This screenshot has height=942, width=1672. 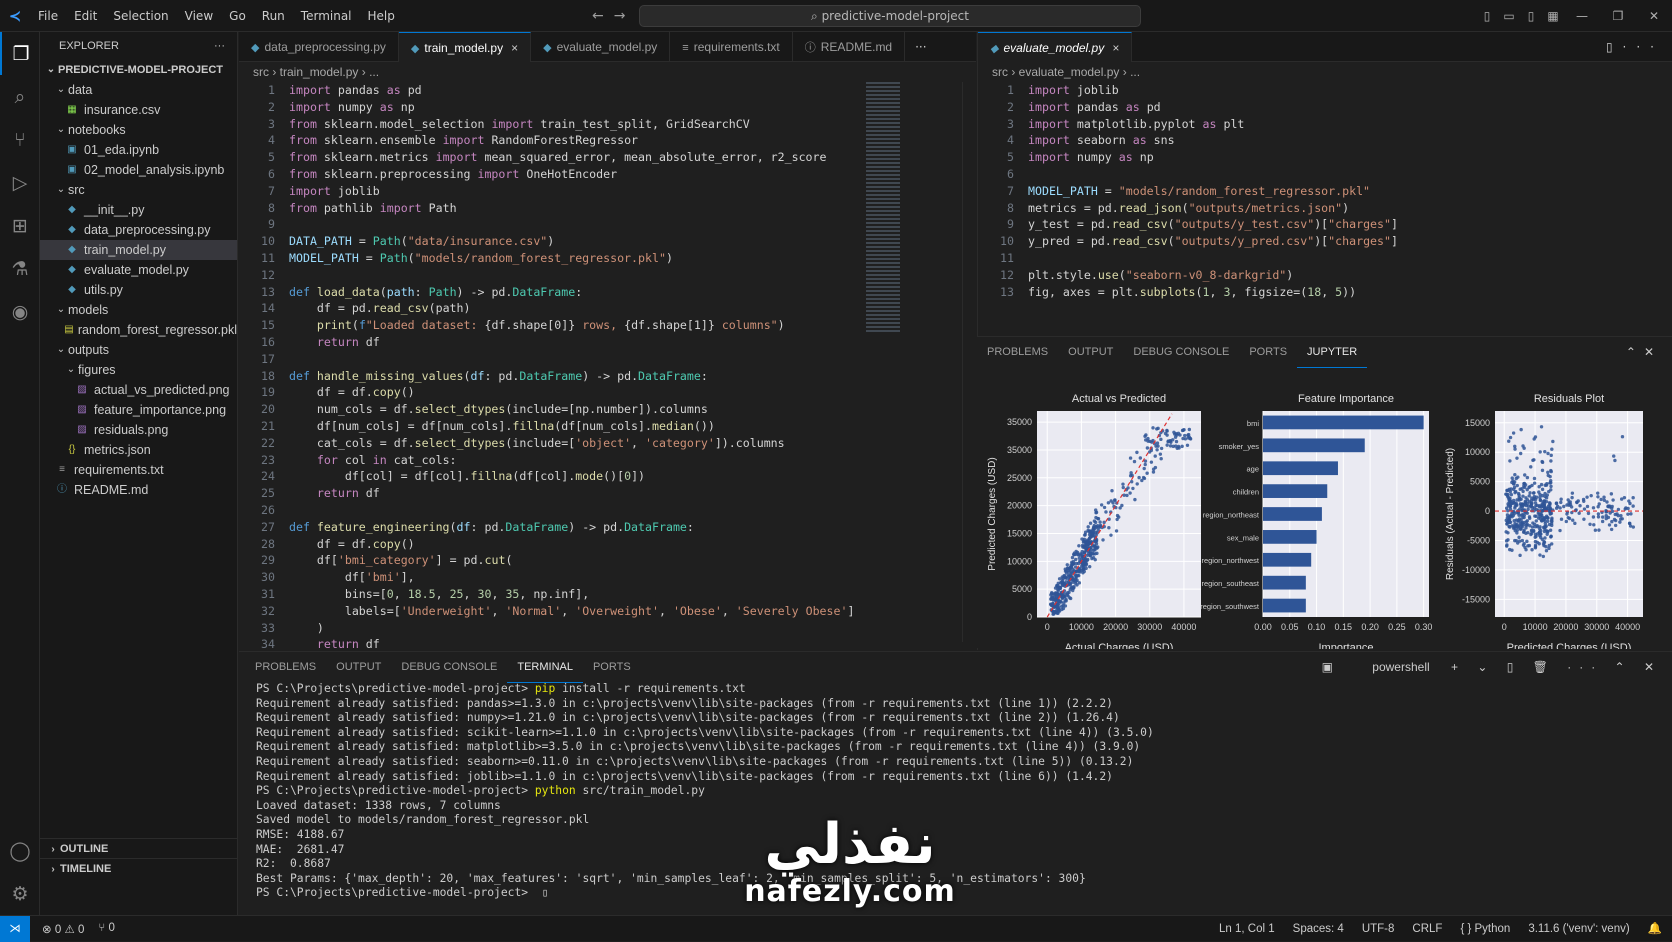 What do you see at coordinates (1635, 47) in the screenshot?
I see `editor-actions: ▯···` at bounding box center [1635, 47].